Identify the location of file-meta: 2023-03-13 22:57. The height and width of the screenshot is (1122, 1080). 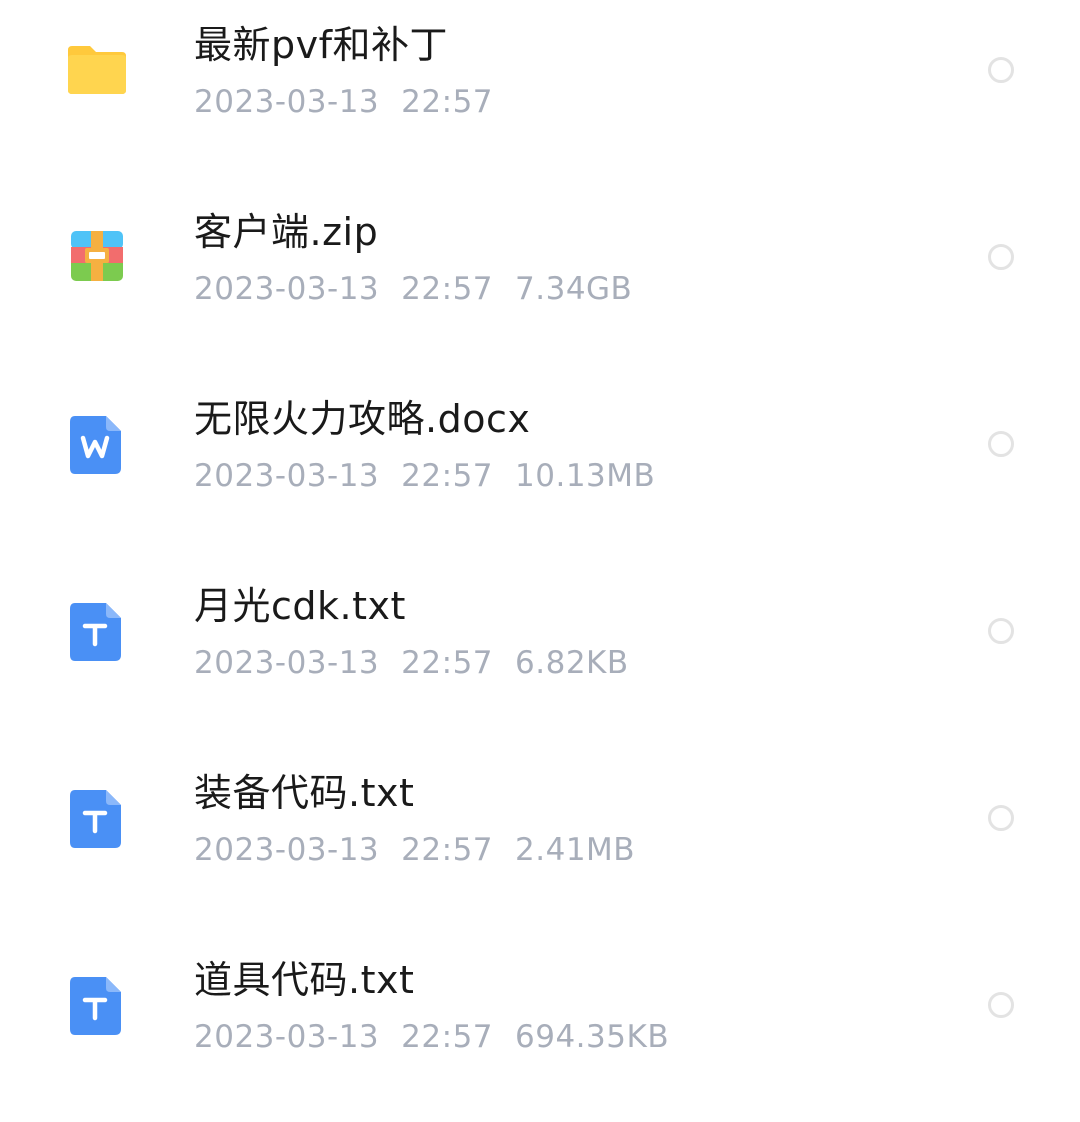
(343, 102).